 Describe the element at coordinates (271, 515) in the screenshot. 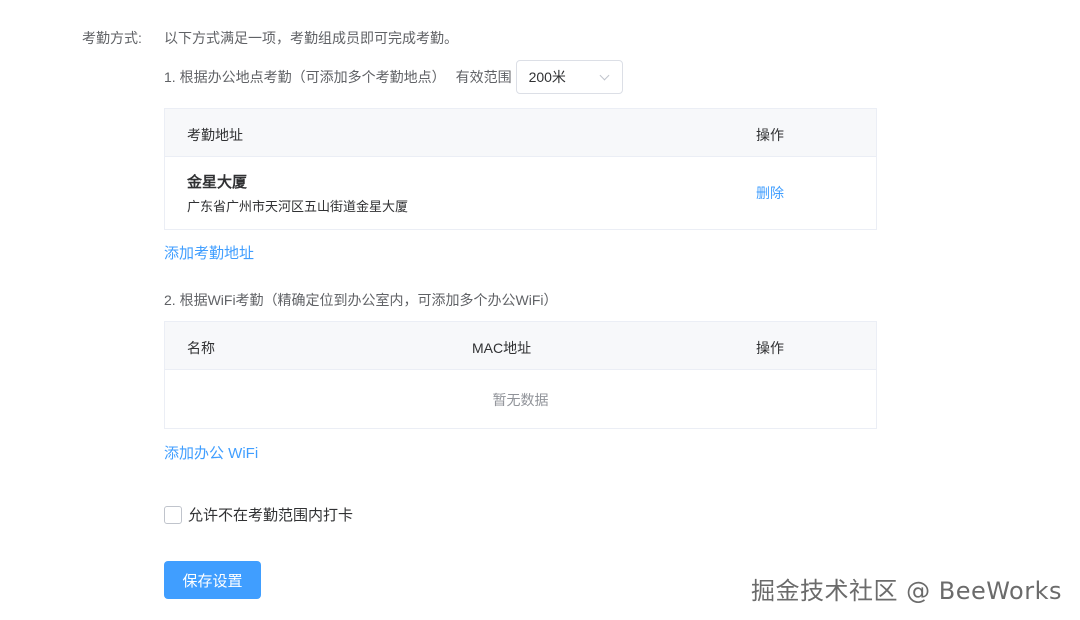

I see `allow-outside-label: 允许不在考勤范围内打卡` at that location.